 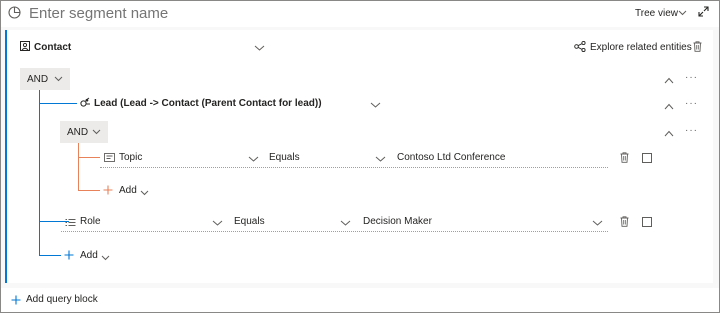 I want to click on inner-add-button: Add, so click(x=128, y=190).